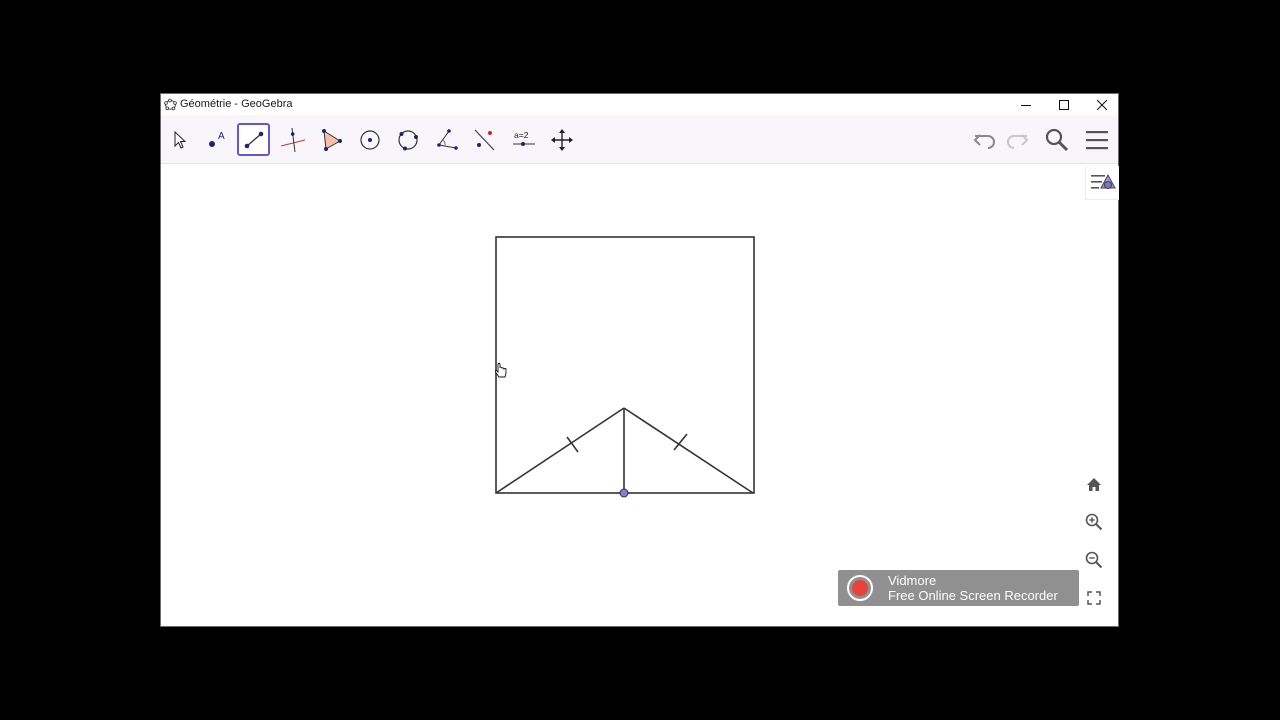 The width and height of the screenshot is (1280, 720). I want to click on tool-perpendicular-line, so click(292, 139).